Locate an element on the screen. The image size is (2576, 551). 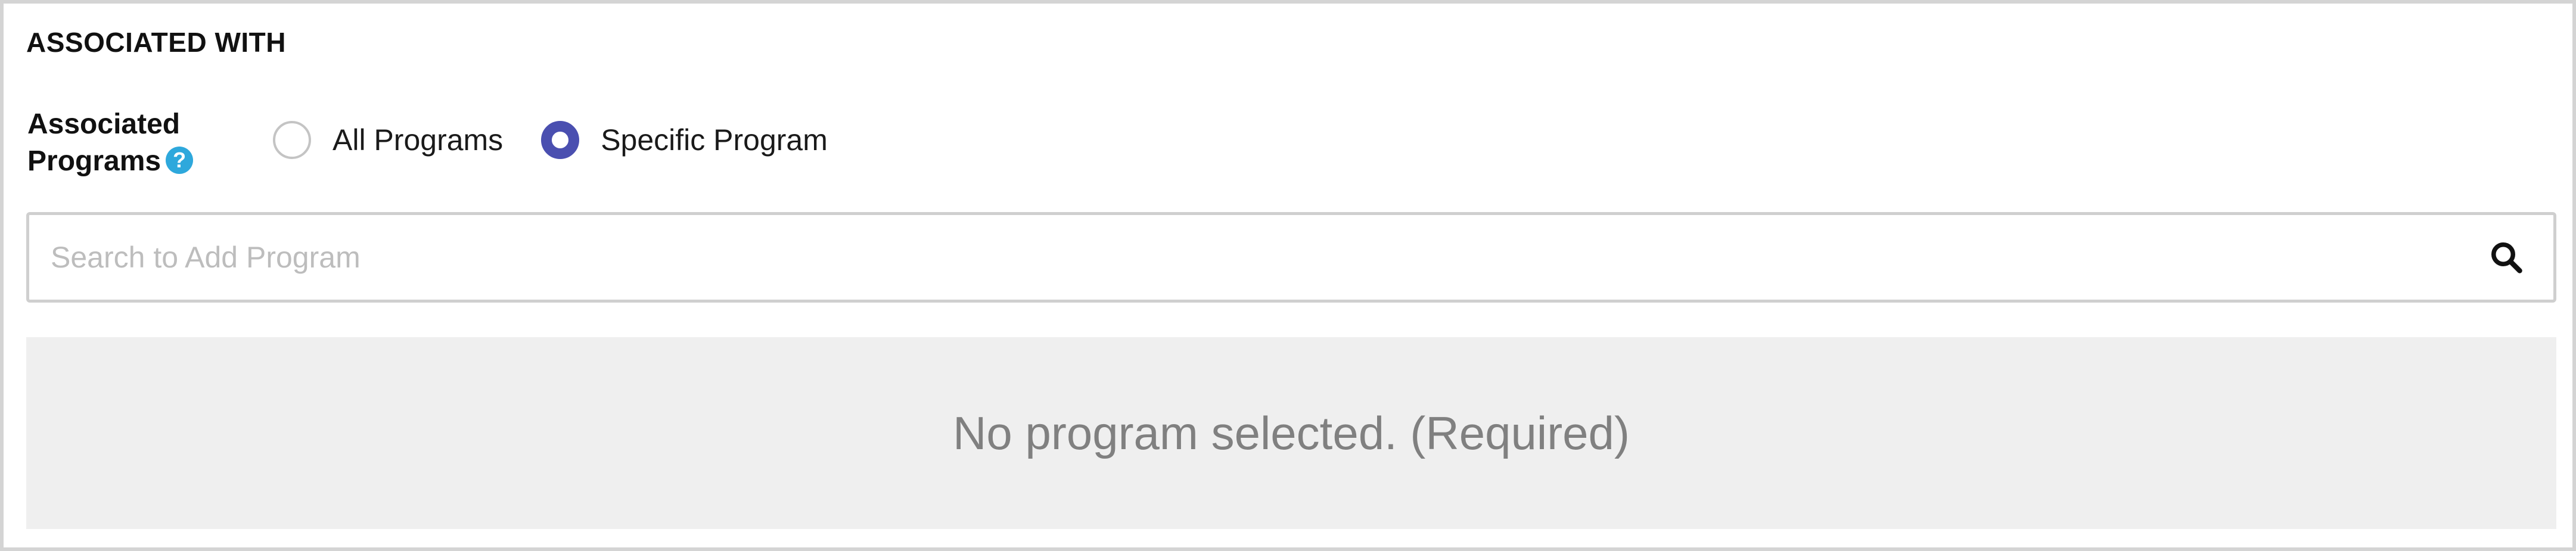
question-circle-icon: ? is located at coordinates (180, 161).